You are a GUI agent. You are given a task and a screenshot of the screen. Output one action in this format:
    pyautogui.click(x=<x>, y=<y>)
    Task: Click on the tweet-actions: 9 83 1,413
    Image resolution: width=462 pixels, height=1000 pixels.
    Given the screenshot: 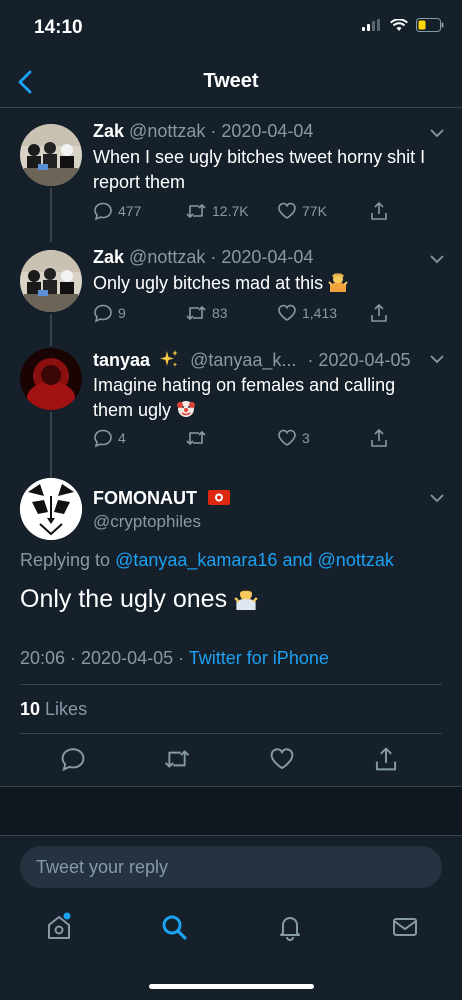 What is the action you would take?
    pyautogui.click(x=247, y=314)
    